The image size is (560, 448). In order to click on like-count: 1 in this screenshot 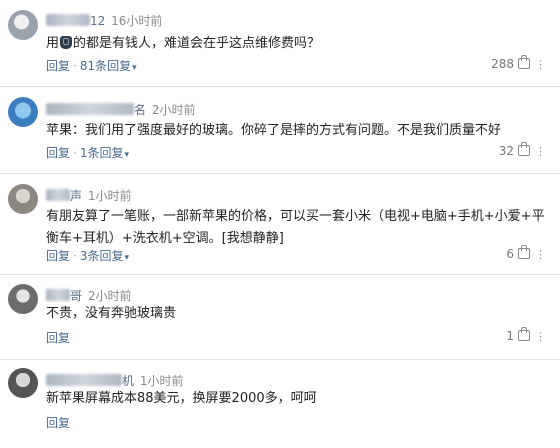, I will do `click(510, 336)`.